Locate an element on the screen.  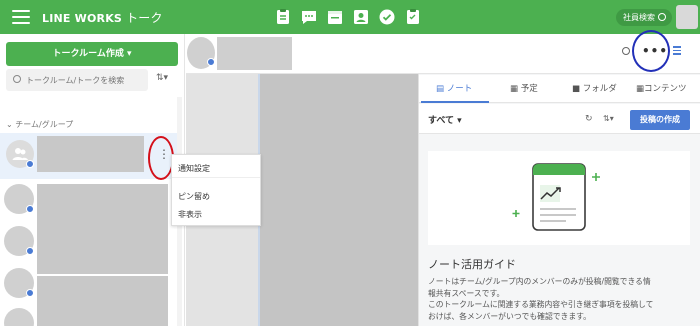
guide-illustration is located at coordinates (559, 198).